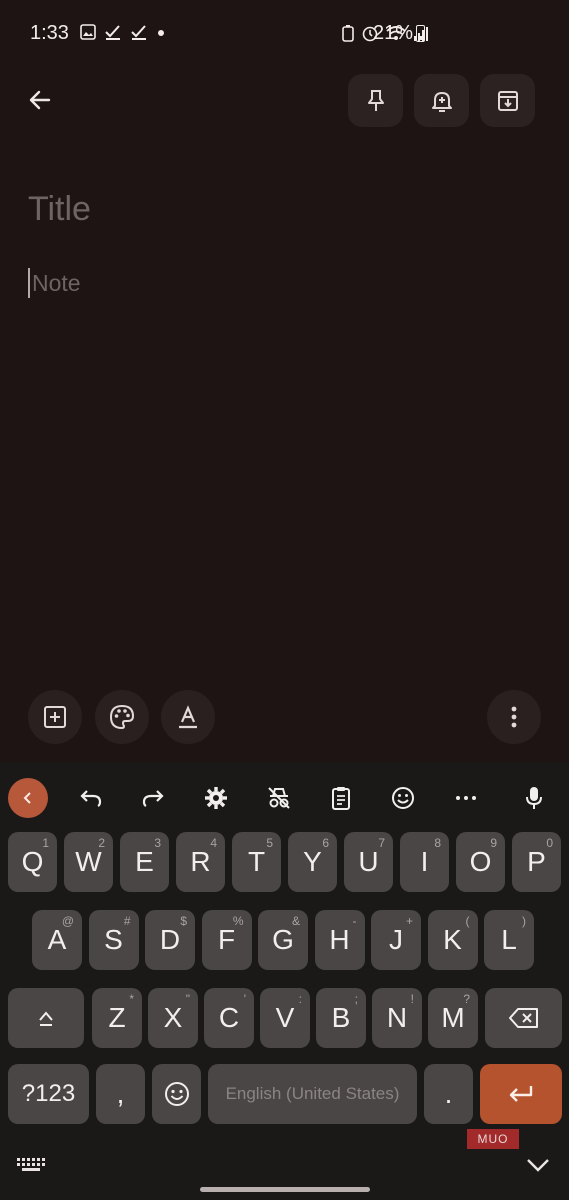 This screenshot has height=1200, width=569. I want to click on key-hint: ?, so click(466, 999).